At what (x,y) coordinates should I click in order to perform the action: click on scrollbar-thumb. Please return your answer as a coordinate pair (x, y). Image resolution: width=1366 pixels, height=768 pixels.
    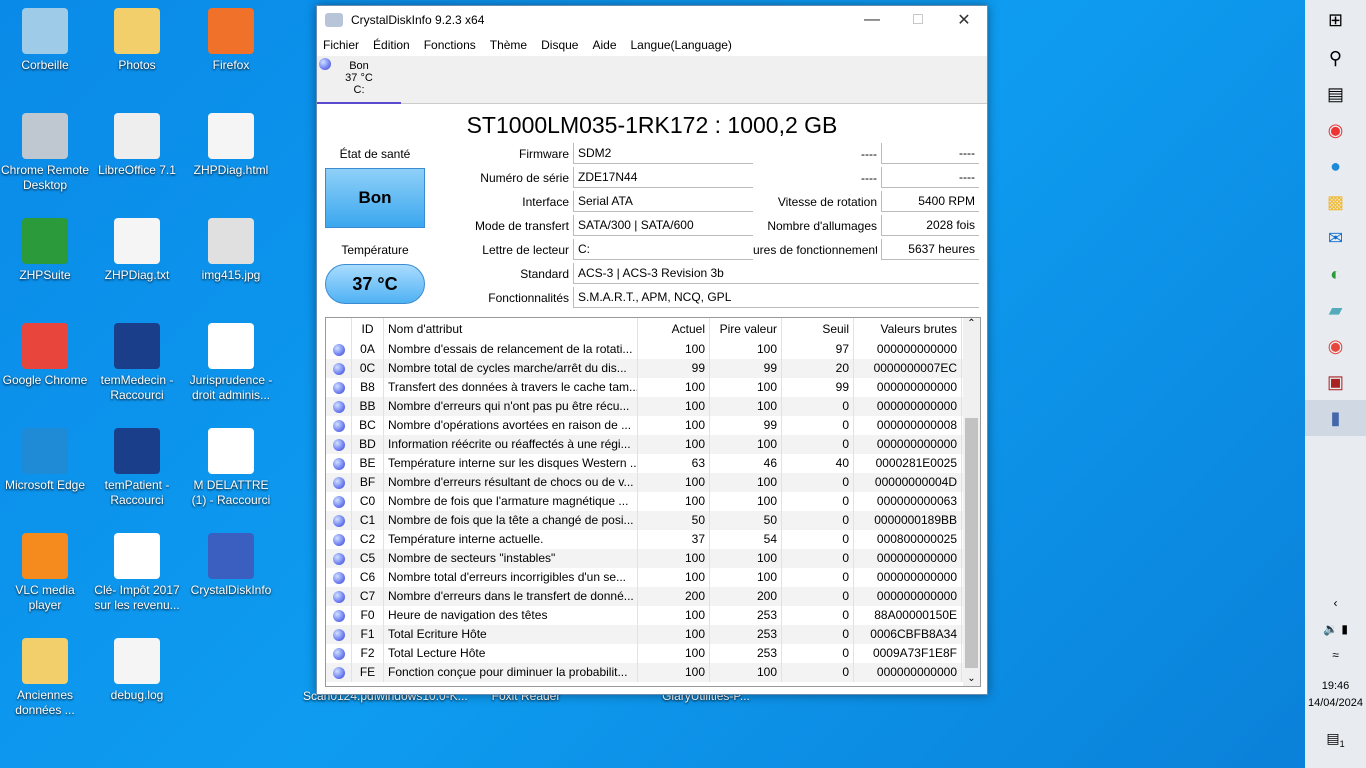
    Looking at the image, I should click on (971, 543).